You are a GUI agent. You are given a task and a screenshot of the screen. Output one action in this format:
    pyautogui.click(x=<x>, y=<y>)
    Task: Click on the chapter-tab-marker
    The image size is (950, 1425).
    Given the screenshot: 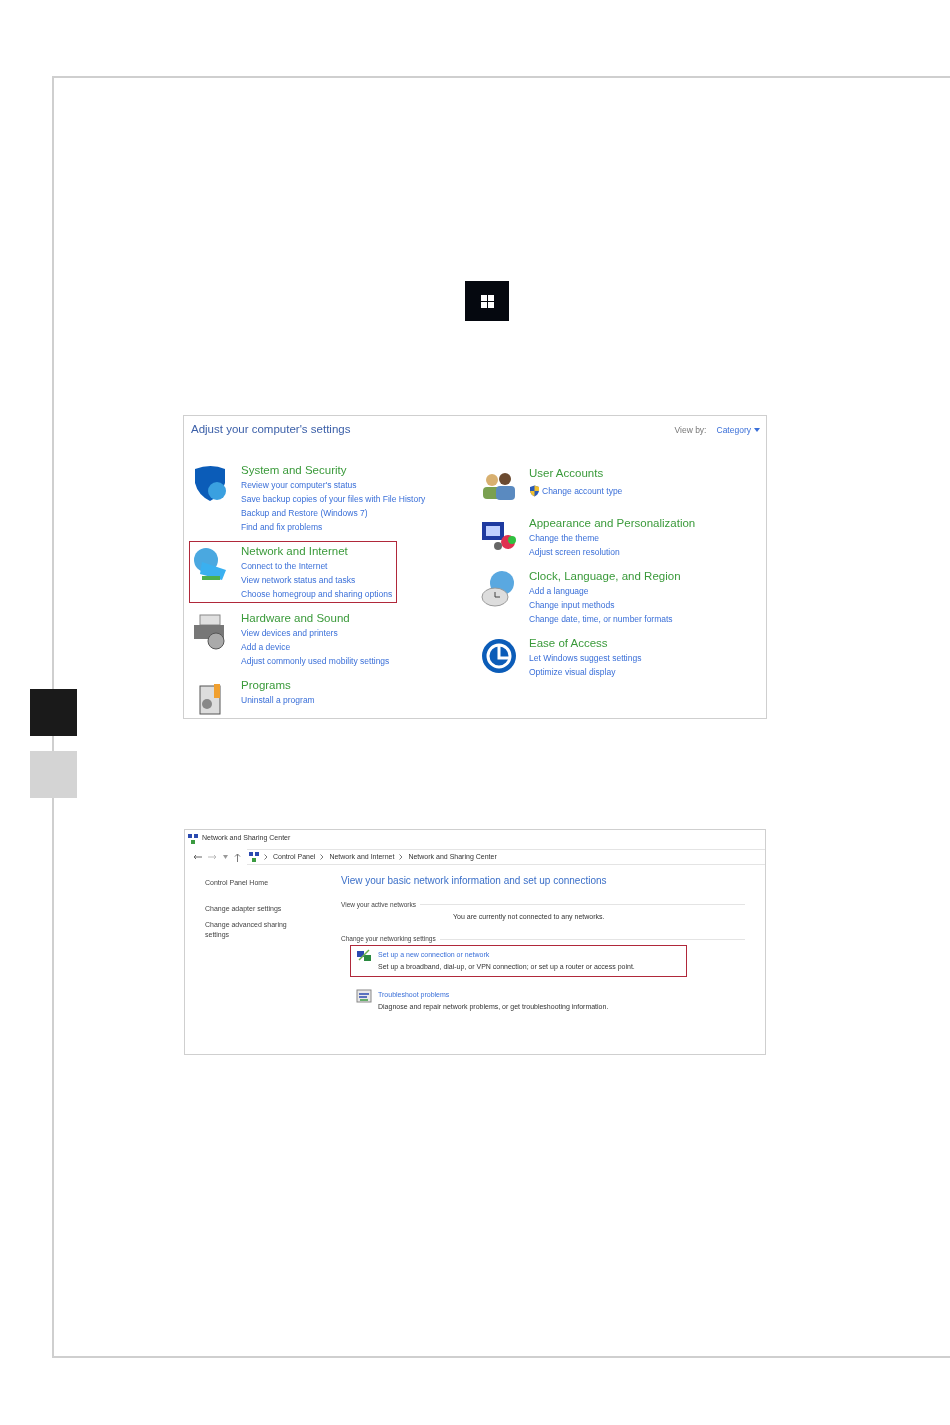 What is the action you would take?
    pyautogui.click(x=53, y=712)
    